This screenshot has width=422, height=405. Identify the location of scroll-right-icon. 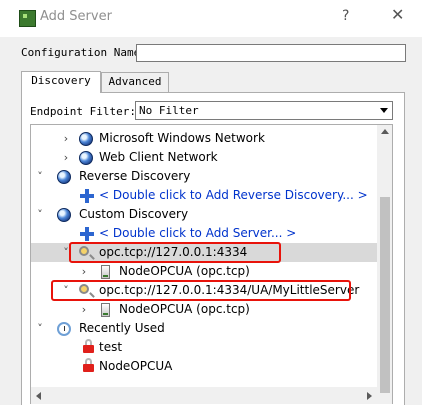
(369, 396).